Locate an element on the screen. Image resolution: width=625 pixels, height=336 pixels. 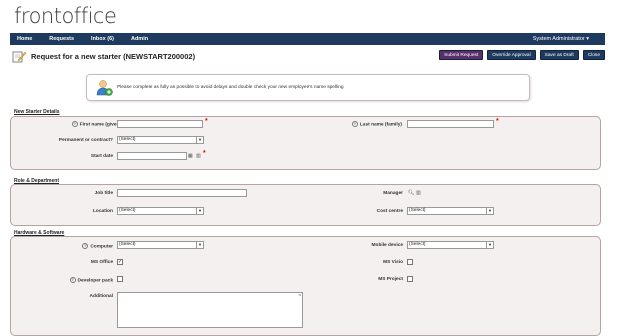
computer-label: ? Computer is located at coordinates (97, 246).